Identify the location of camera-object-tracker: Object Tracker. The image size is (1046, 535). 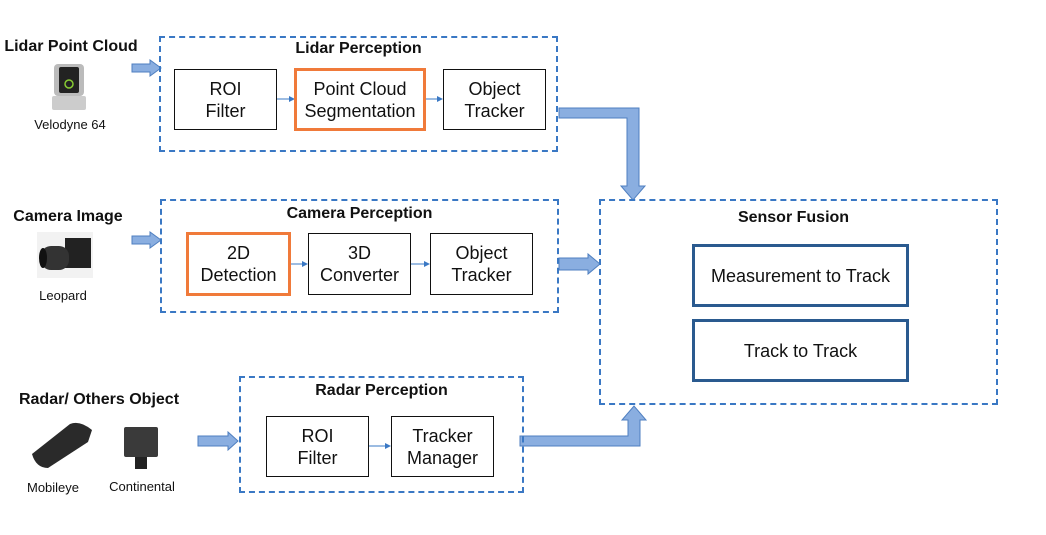
(481, 264).